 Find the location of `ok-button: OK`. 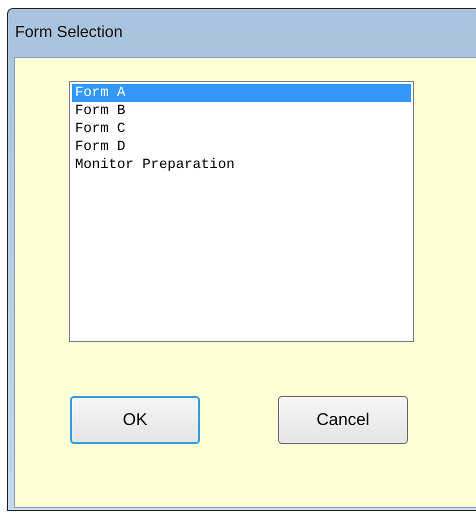

ok-button: OK is located at coordinates (135, 420).